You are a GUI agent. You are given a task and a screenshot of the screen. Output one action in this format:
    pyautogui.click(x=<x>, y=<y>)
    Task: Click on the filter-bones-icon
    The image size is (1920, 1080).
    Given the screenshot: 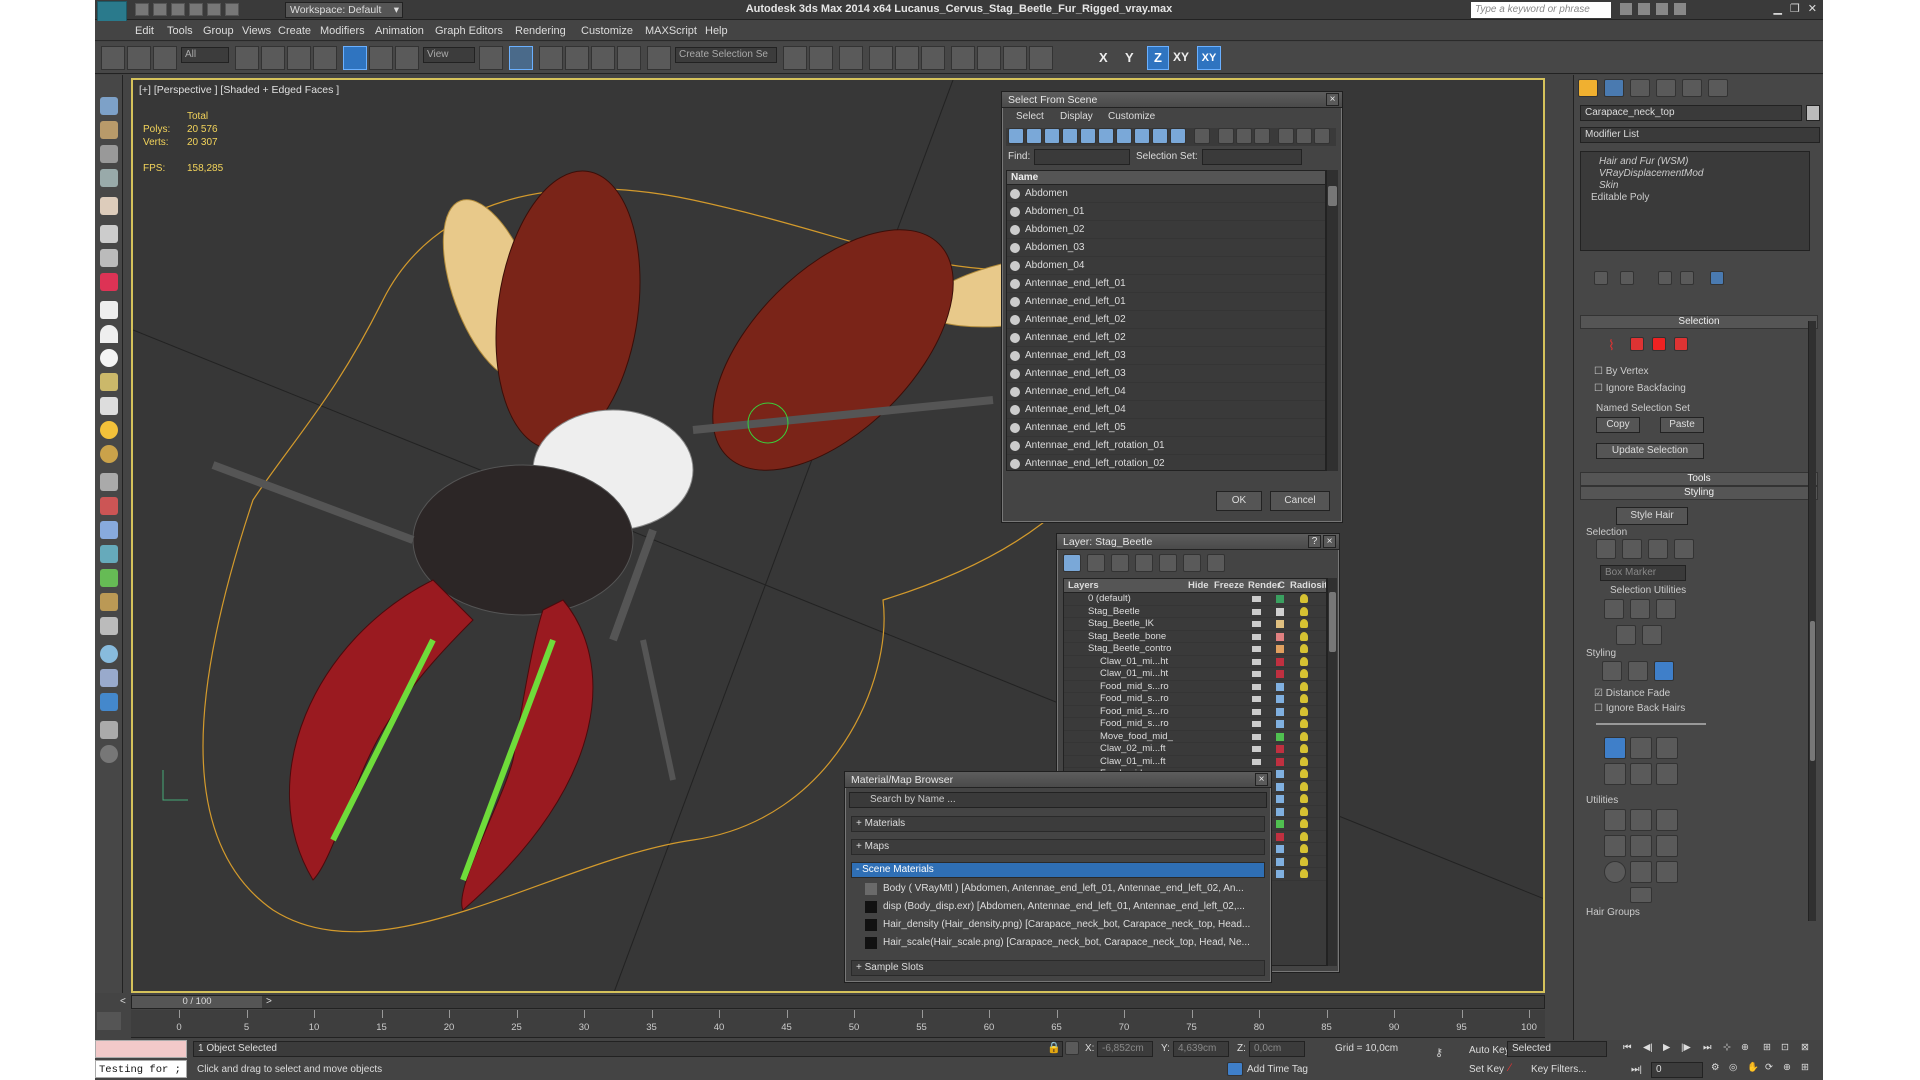 What is the action you would take?
    pyautogui.click(x=1160, y=136)
    